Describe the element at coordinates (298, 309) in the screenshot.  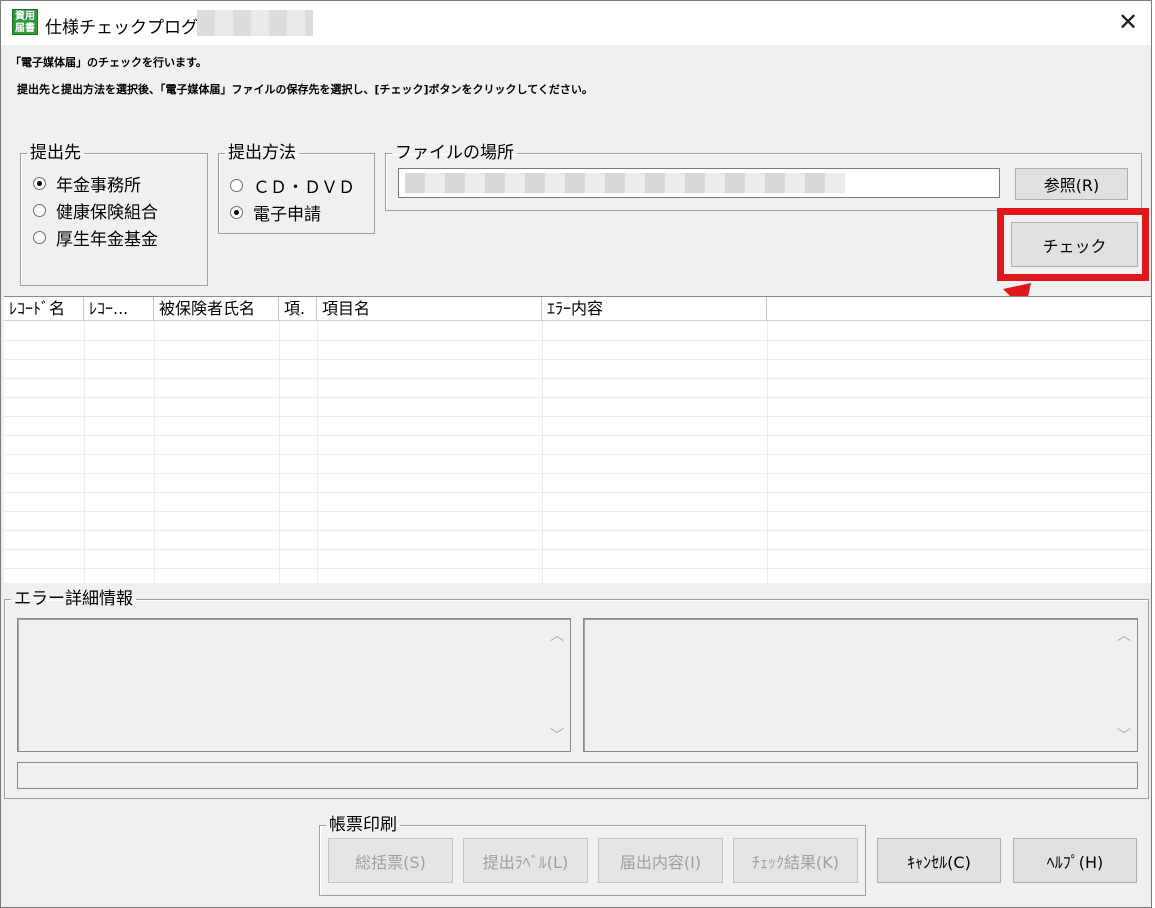
I see `col-header-item-no: 項.` at that location.